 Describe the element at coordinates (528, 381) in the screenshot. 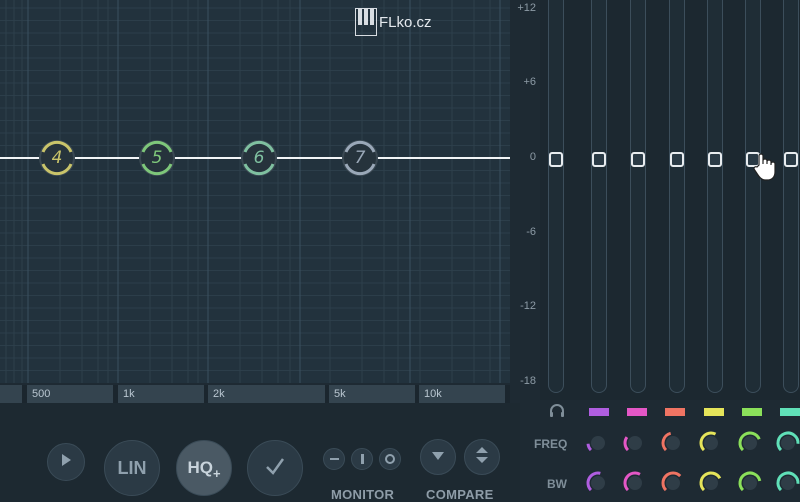

I see `db-label: -18` at that location.